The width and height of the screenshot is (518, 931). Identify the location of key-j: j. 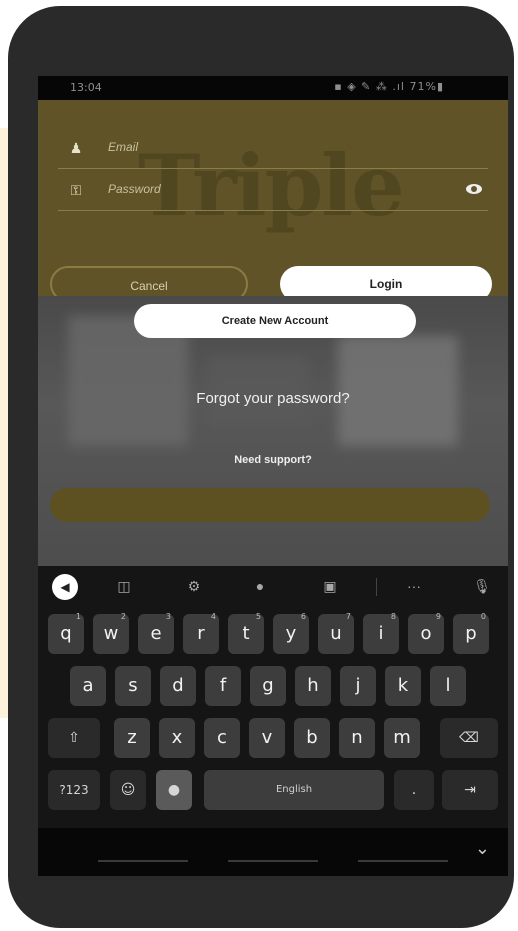
(358, 686).